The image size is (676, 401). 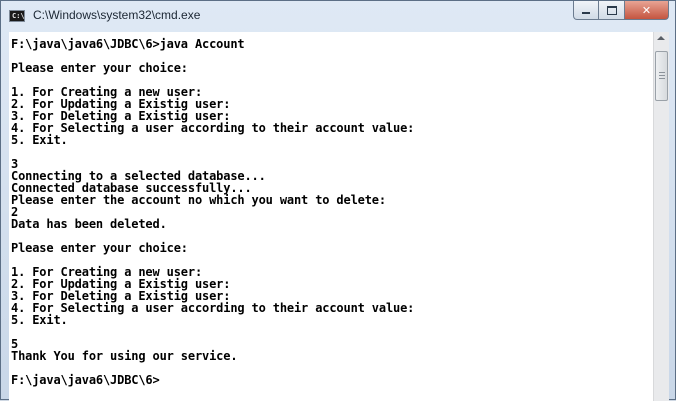 I want to click on maximize-icon, so click(x=611, y=10).